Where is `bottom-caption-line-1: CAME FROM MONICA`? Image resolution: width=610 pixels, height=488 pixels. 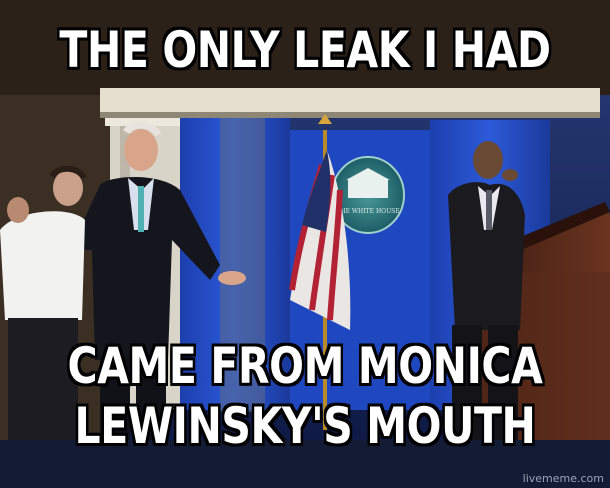
bottom-caption-line-1: CAME FROM MONICA is located at coordinates (305, 366).